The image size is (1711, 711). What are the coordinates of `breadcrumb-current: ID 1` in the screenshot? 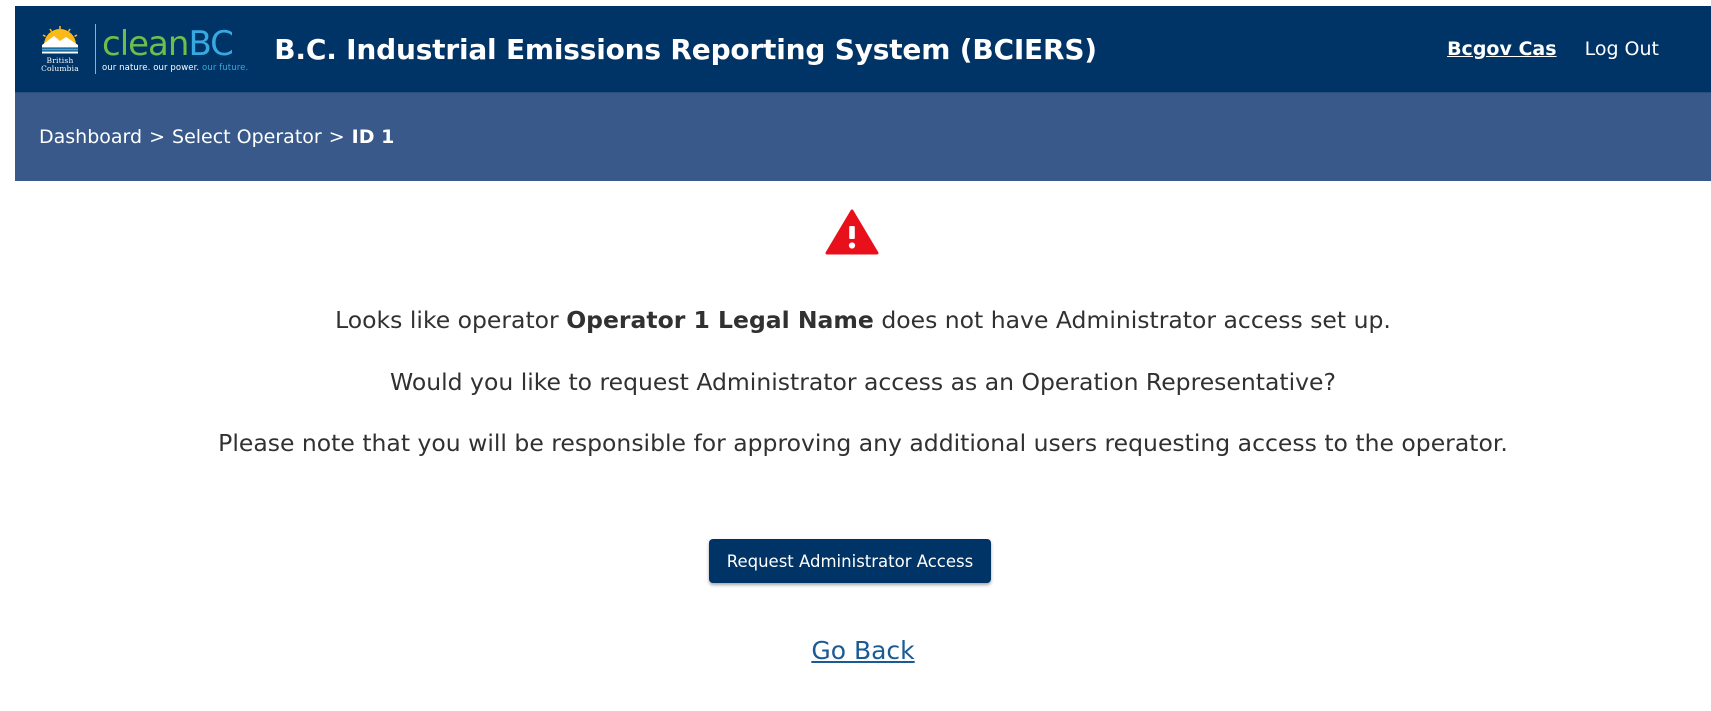 It's located at (373, 137).